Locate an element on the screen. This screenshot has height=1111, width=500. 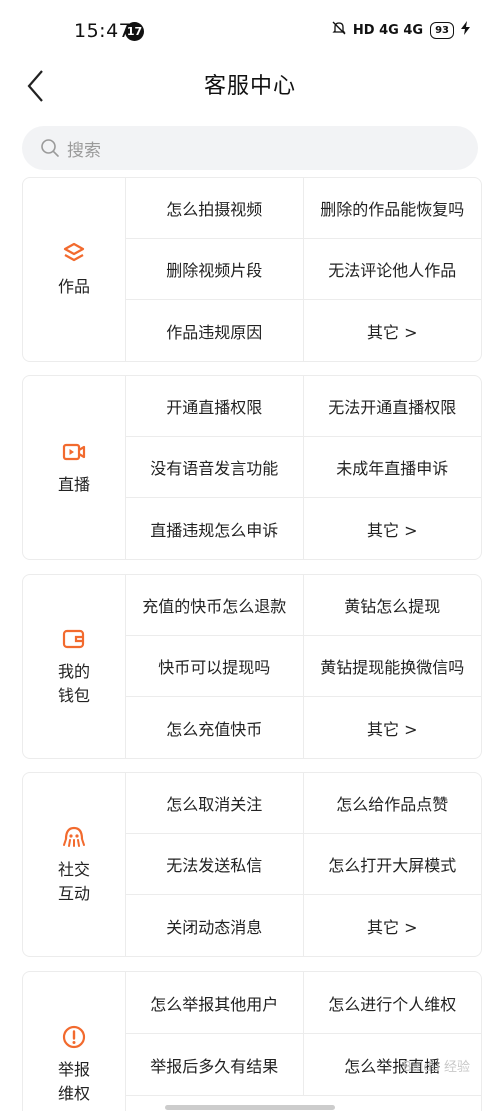
section-name: 直播 is located at coordinates (73, 484).